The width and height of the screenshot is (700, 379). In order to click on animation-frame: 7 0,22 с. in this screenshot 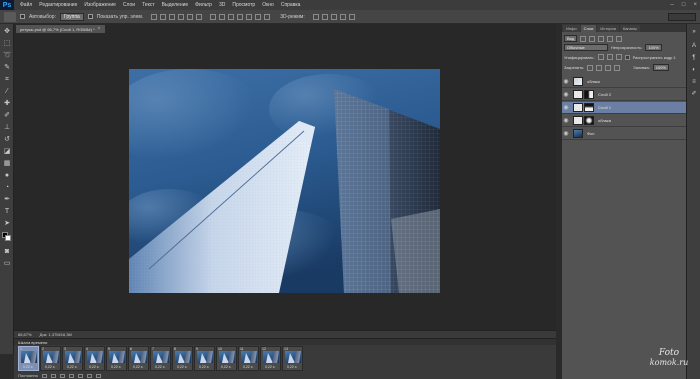, I will do `click(160, 358)`.